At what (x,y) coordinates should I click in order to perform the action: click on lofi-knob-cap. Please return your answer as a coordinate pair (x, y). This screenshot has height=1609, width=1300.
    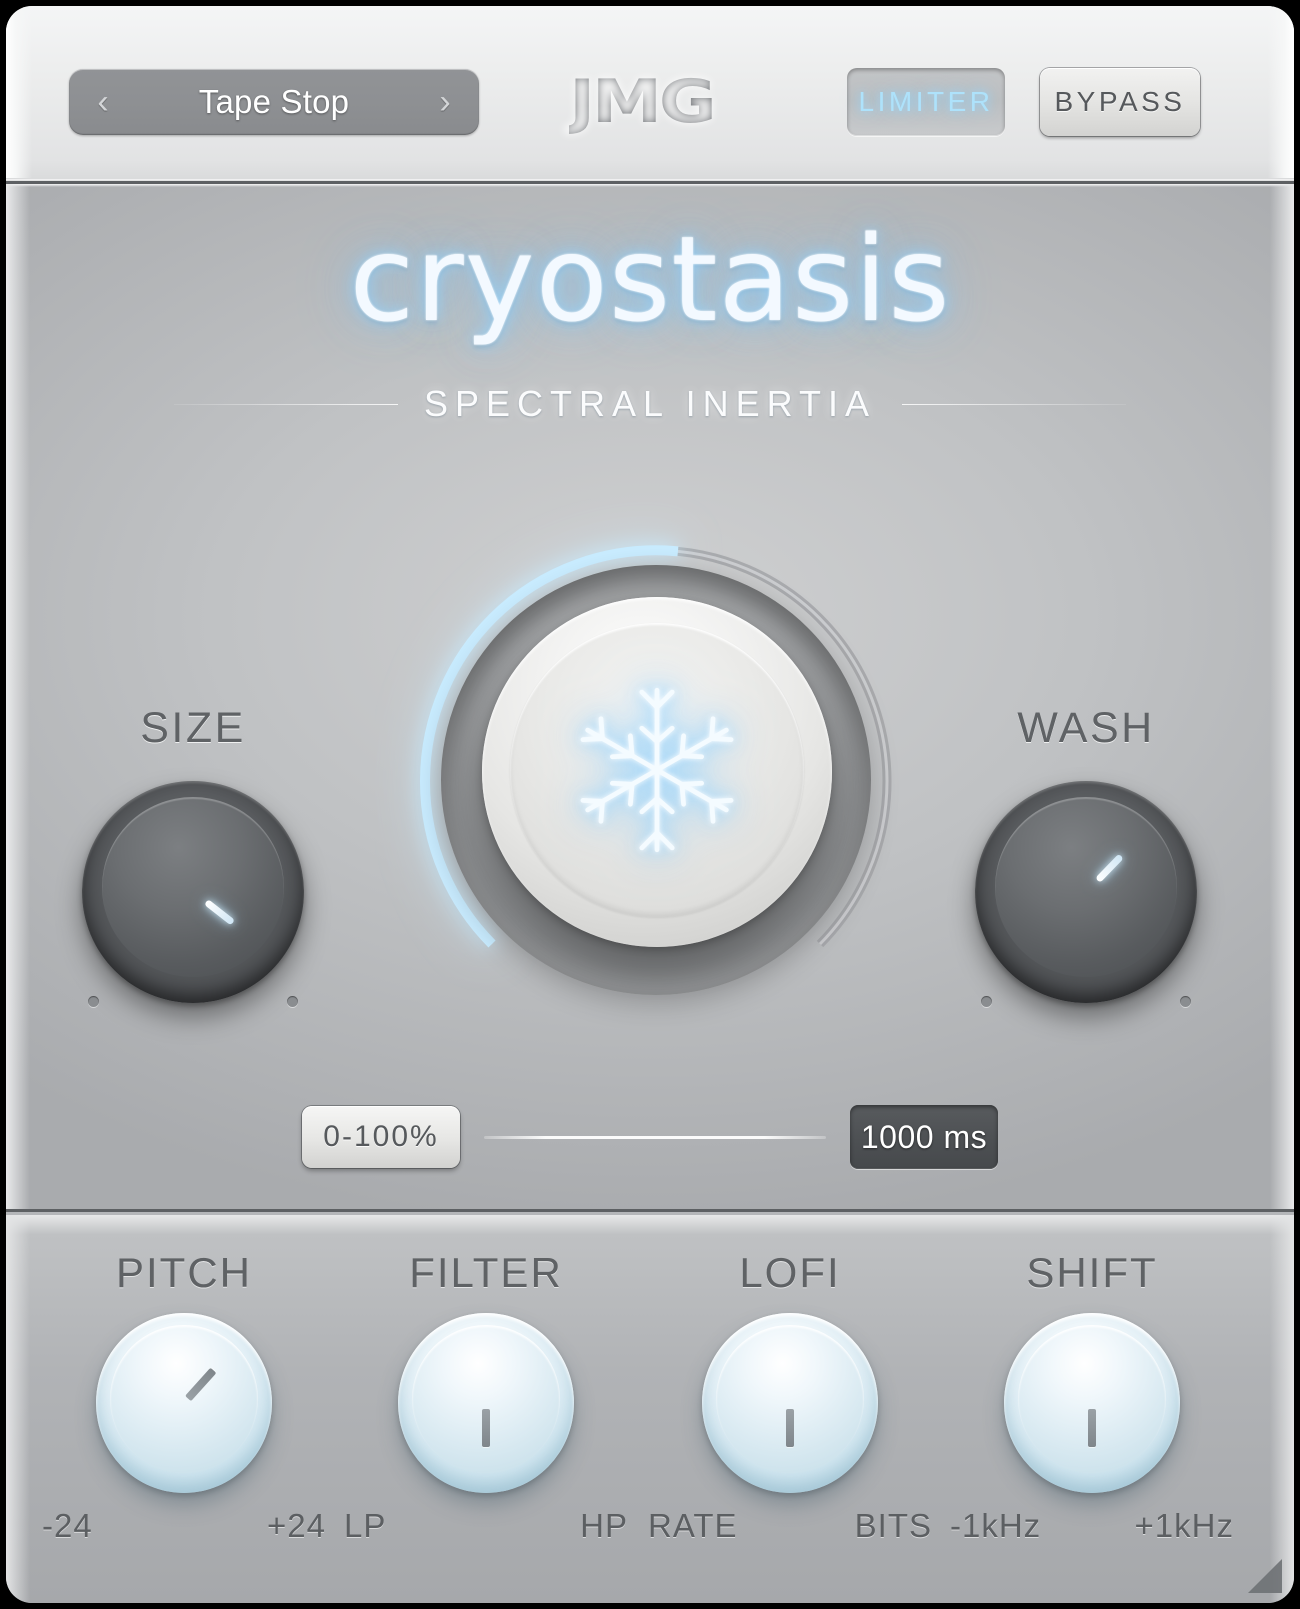
    Looking at the image, I should click on (790, 1399).